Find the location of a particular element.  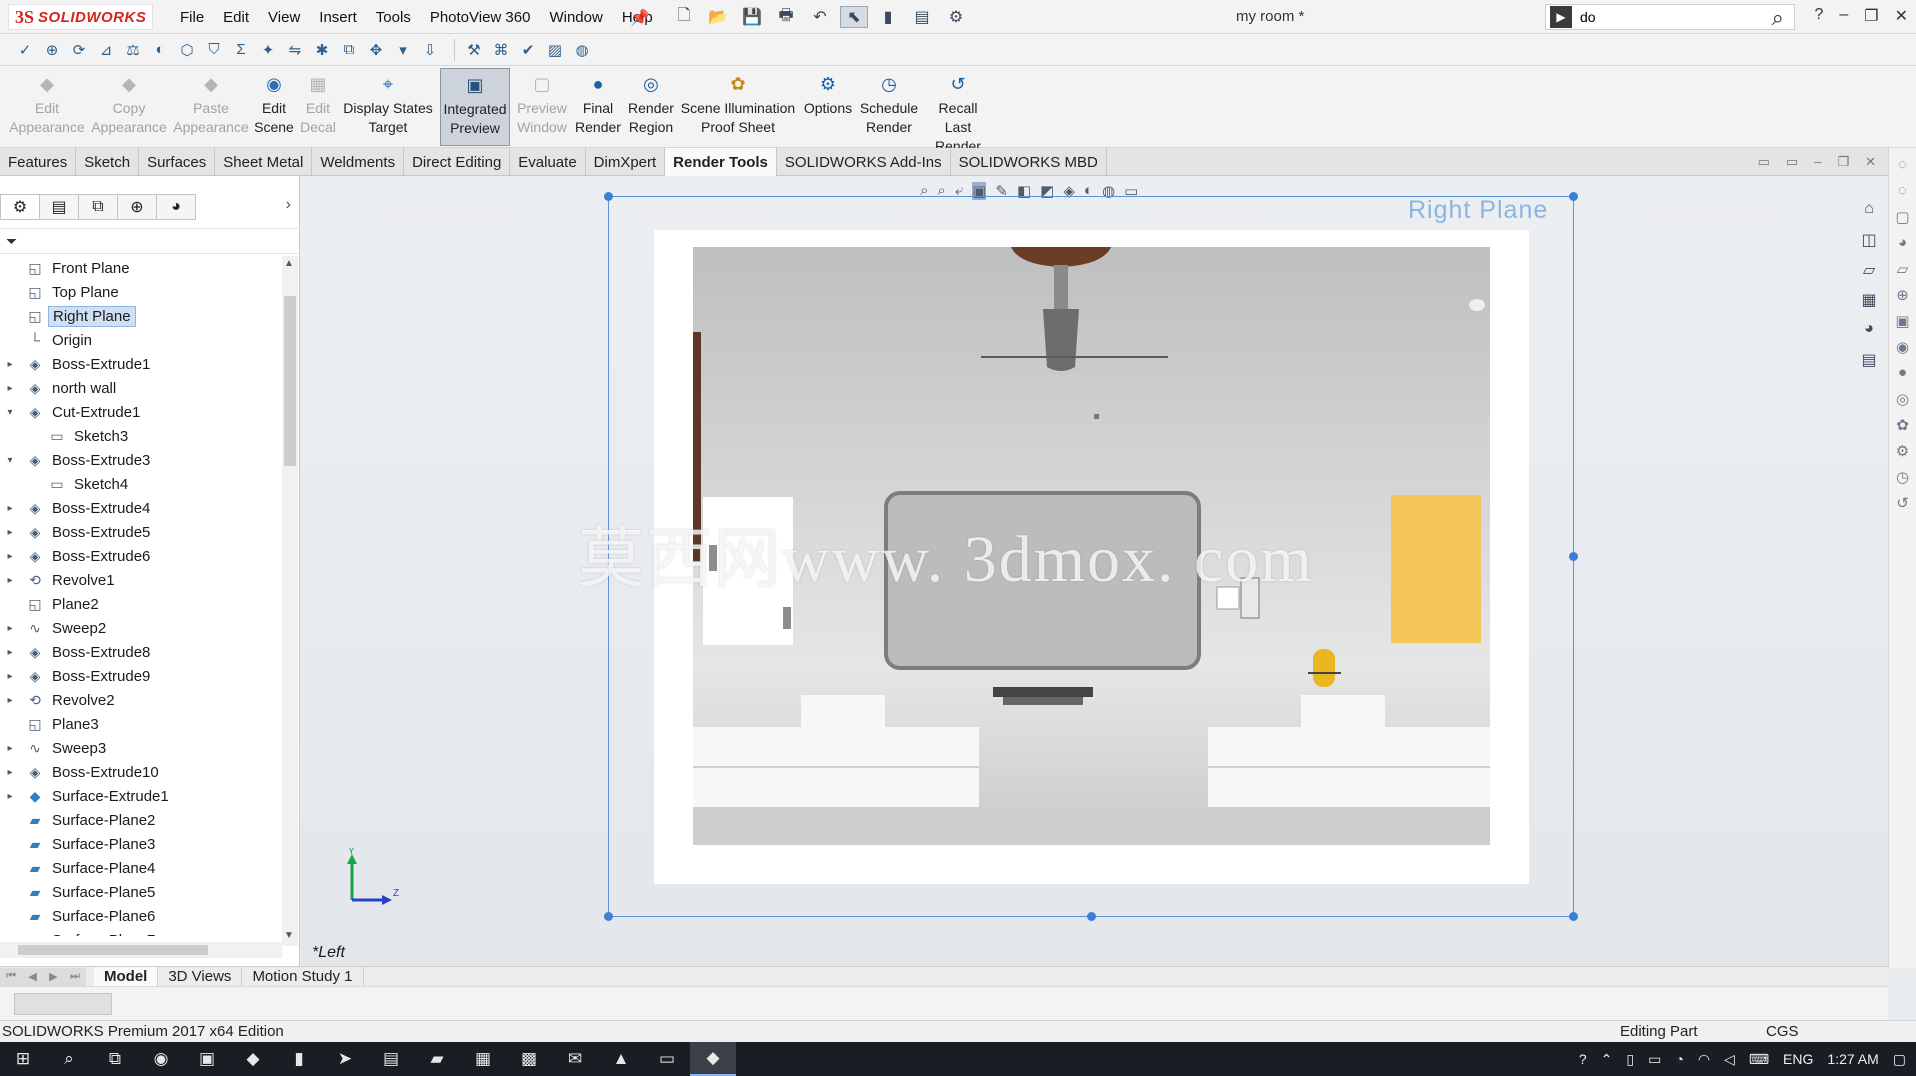

display-manager-tab-icon: ◕ is located at coordinates (176, 207).